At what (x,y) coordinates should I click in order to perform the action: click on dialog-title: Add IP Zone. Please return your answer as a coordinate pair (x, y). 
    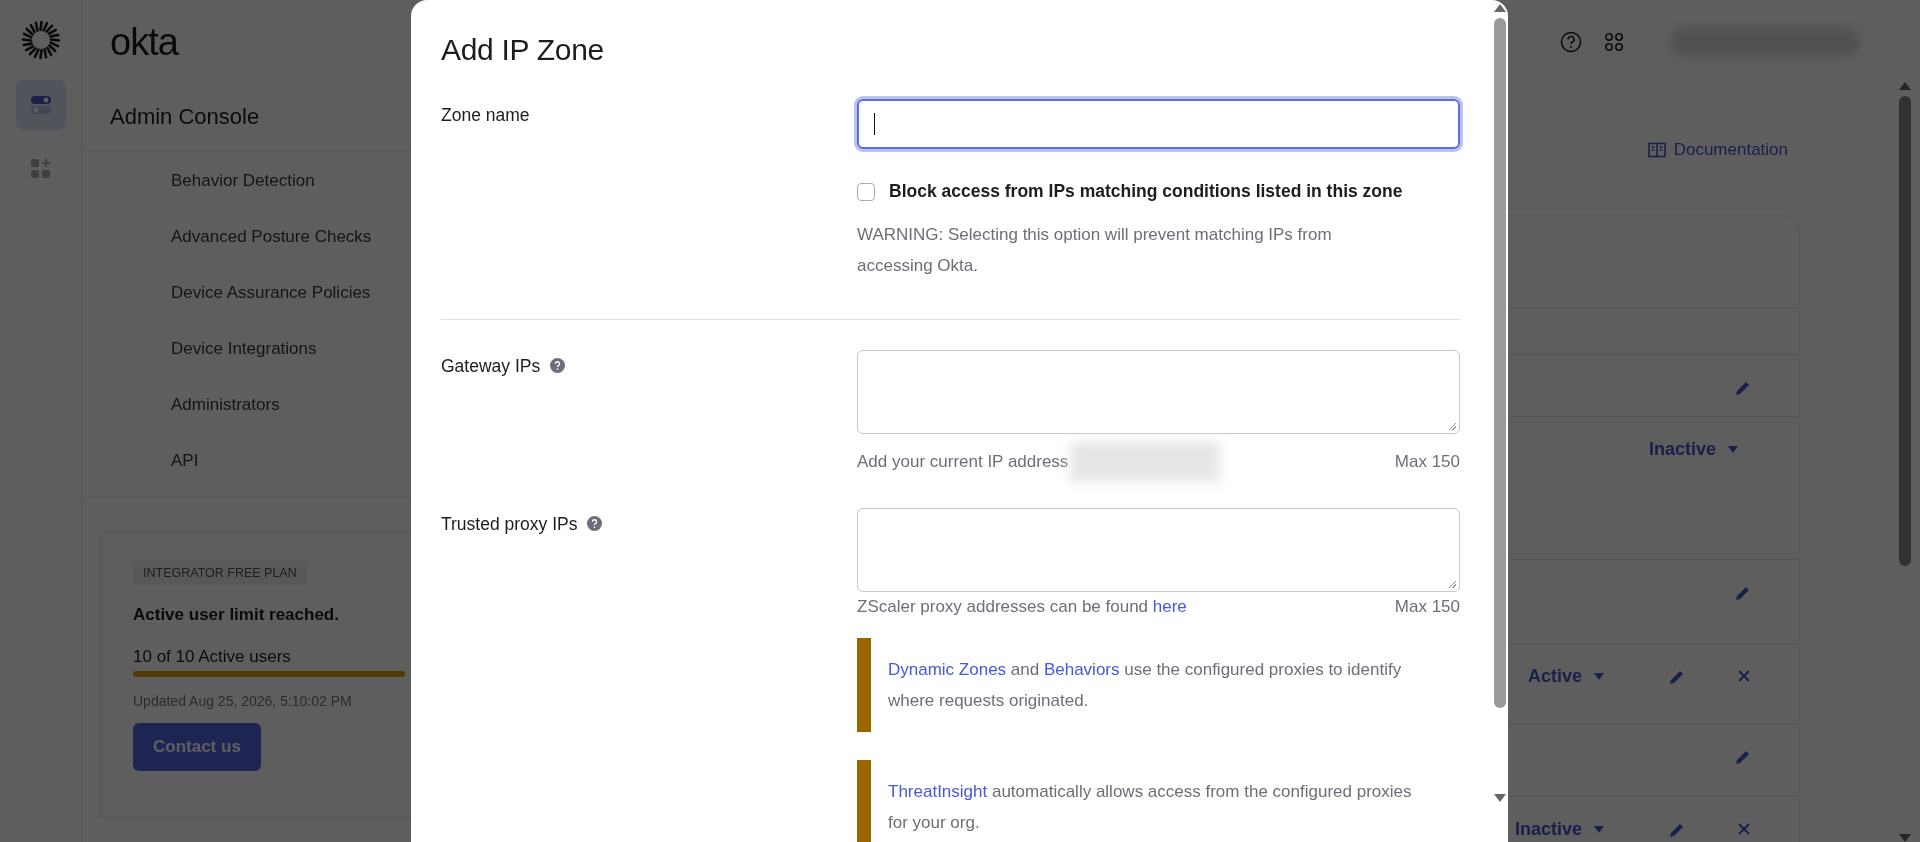
    Looking at the image, I should click on (523, 50).